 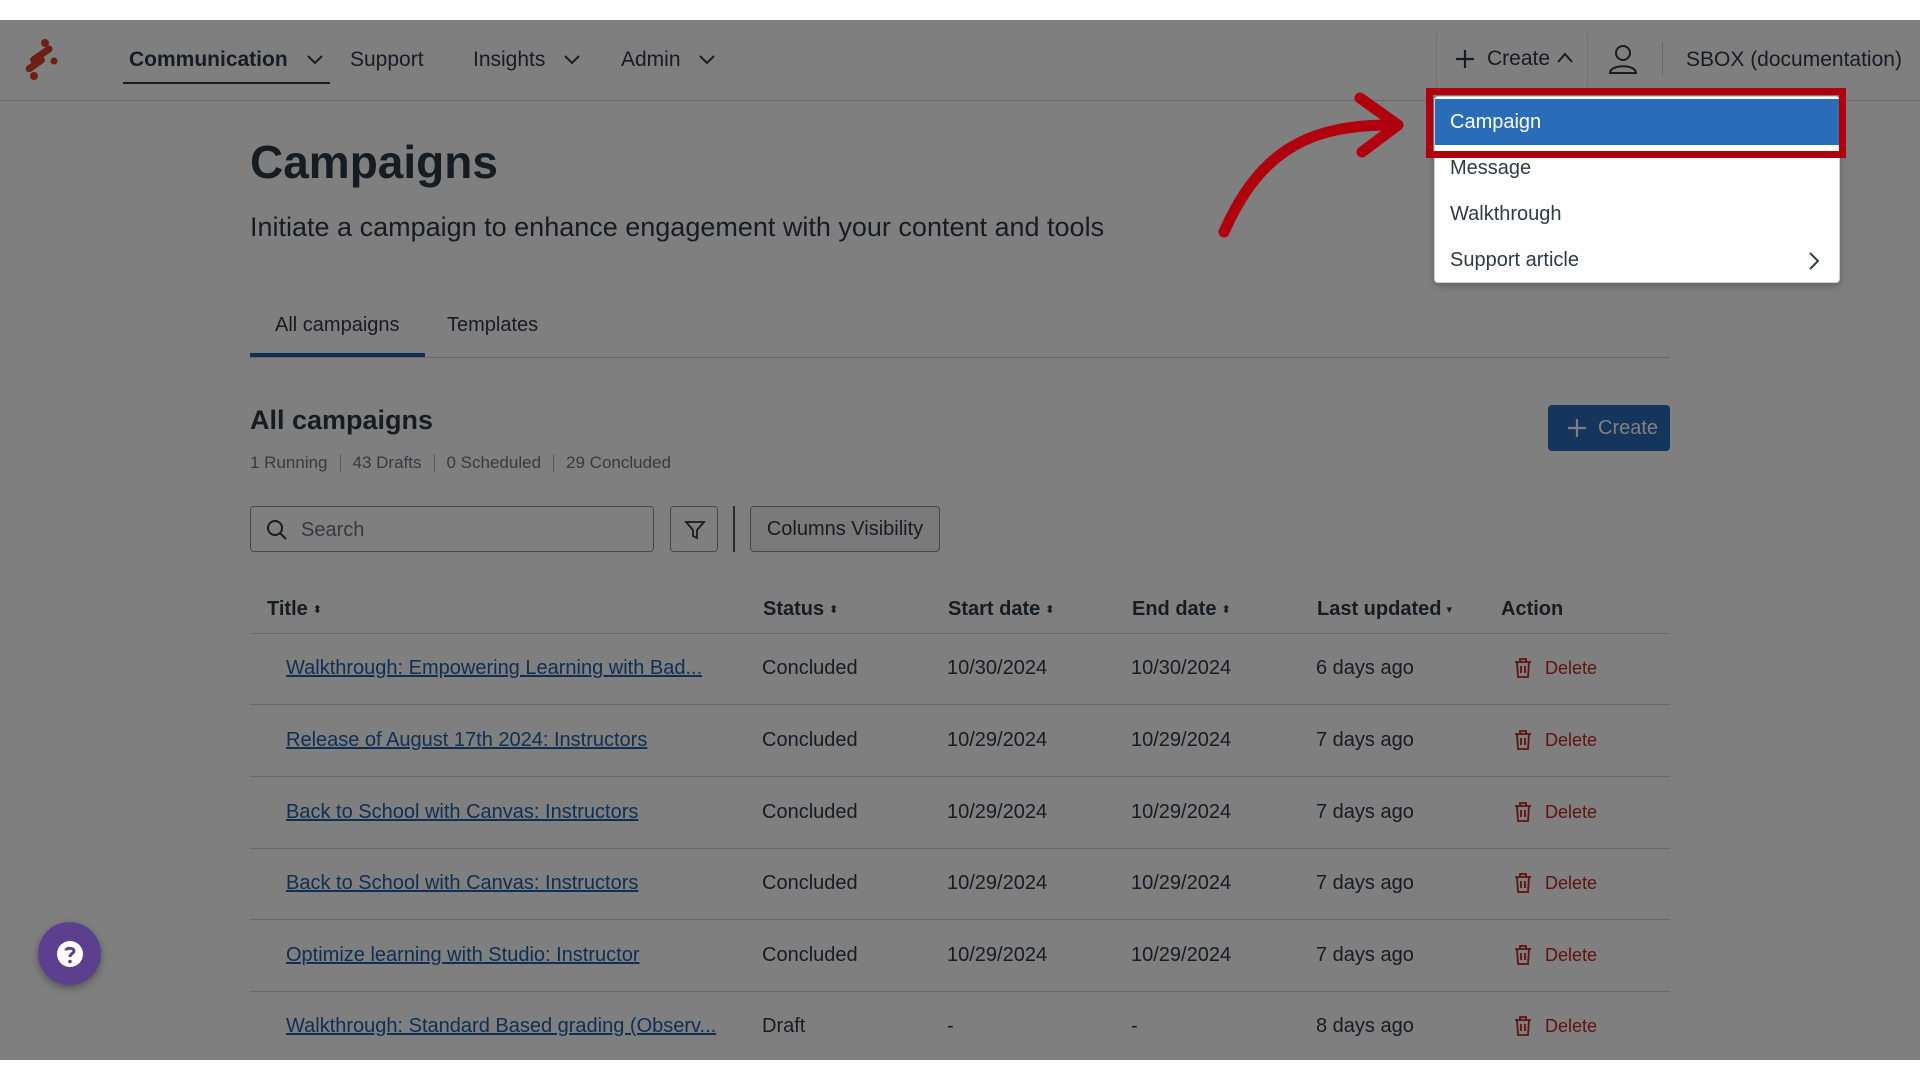 What do you see at coordinates (1637, 260) in the screenshot?
I see `menu-item-support-article: Support article` at bounding box center [1637, 260].